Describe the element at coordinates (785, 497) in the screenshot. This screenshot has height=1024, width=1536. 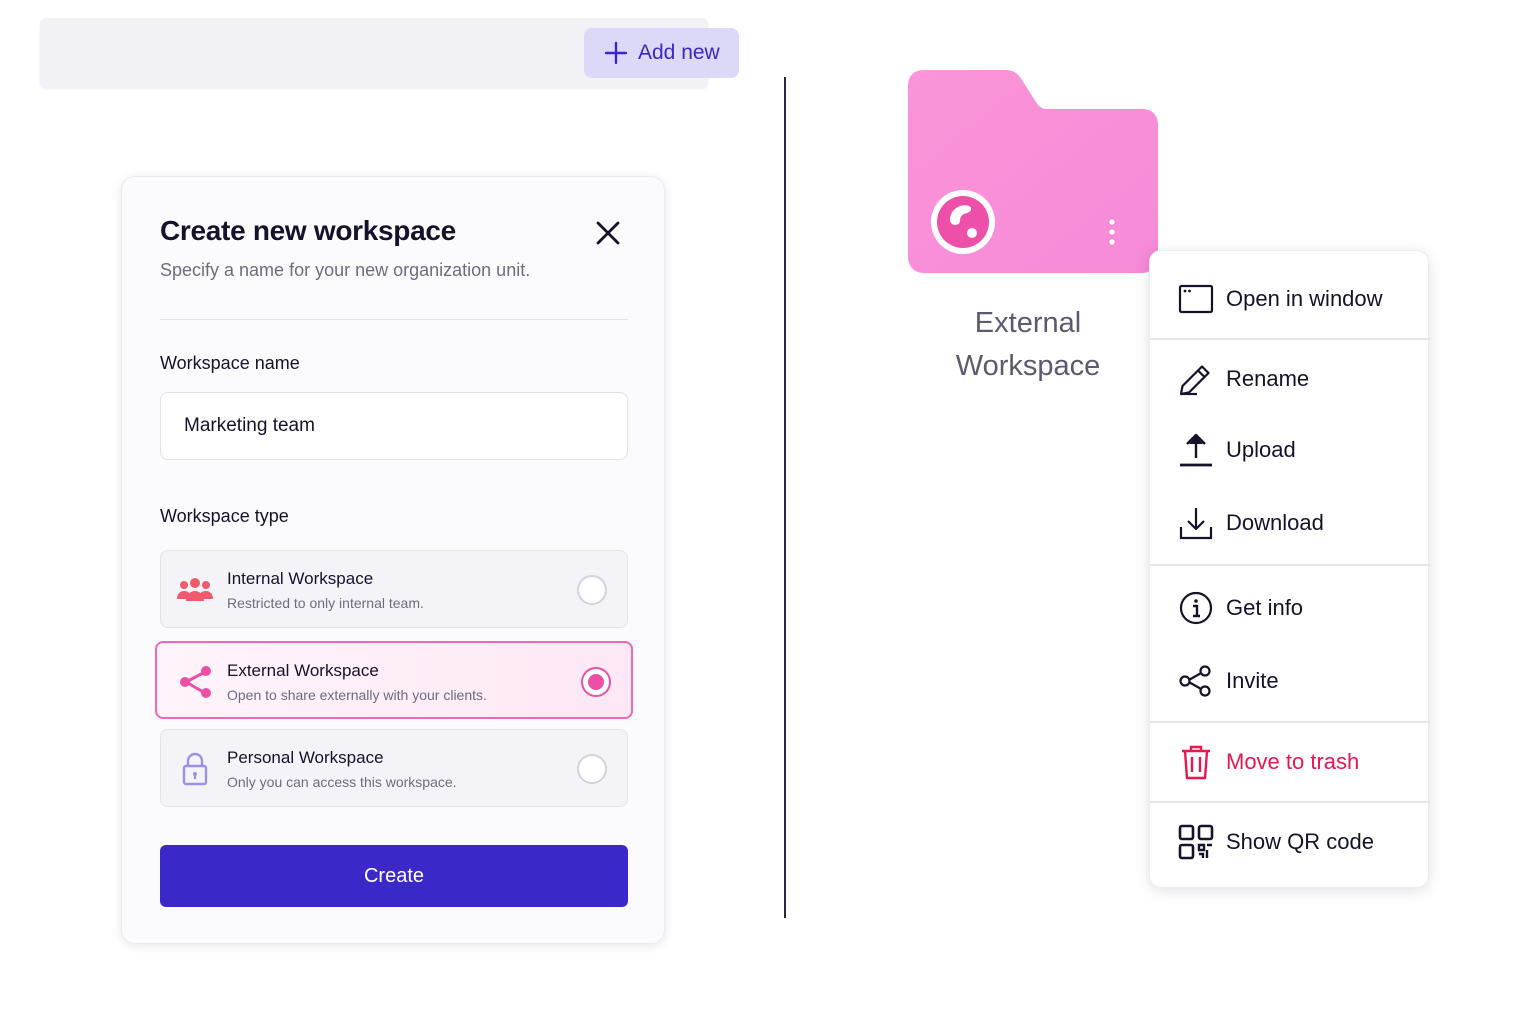
I see `vertical-divider` at that location.